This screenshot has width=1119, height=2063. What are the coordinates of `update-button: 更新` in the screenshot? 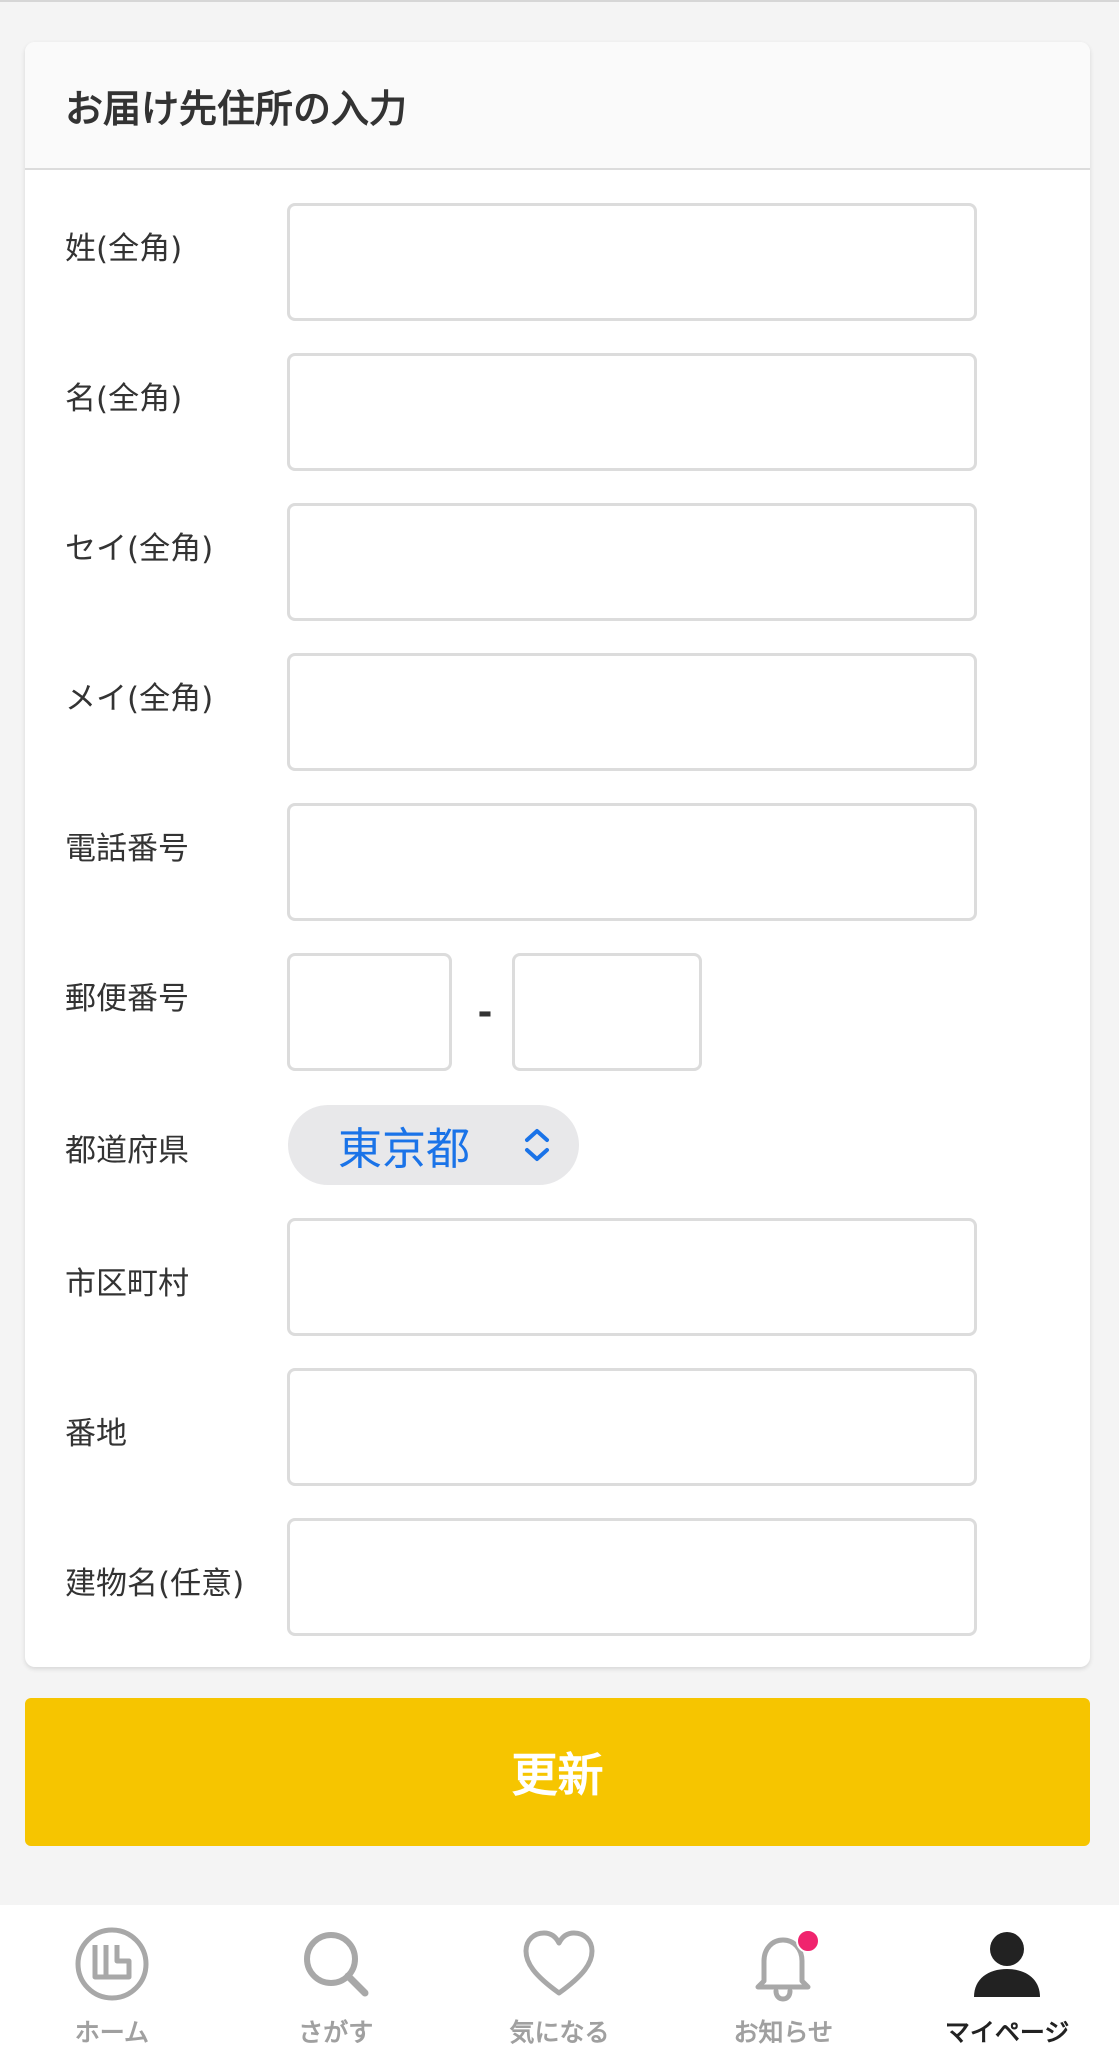 It's located at (557, 1772).